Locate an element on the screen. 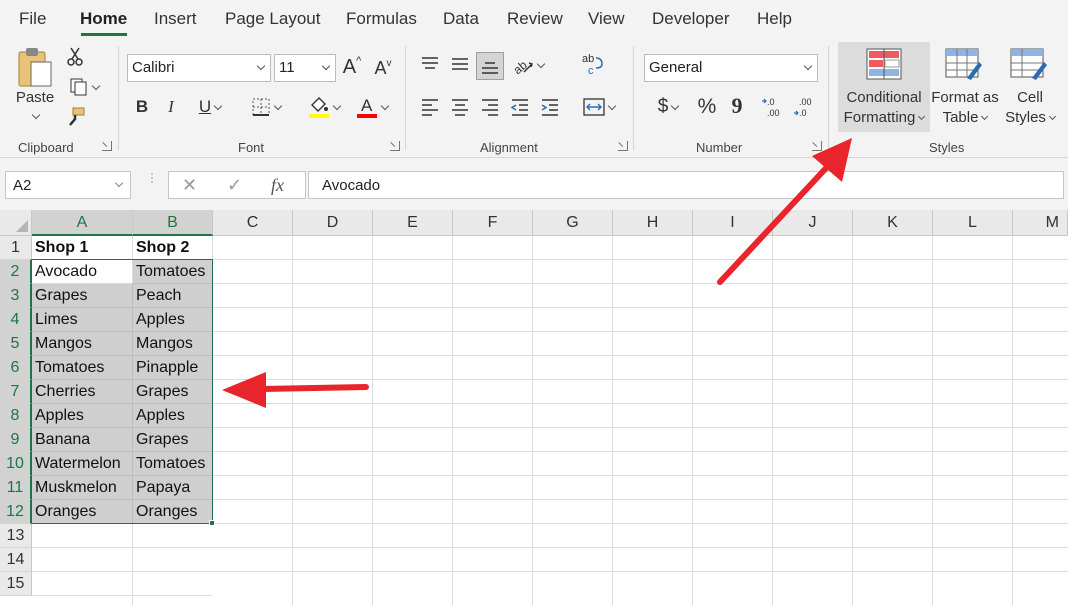 This screenshot has width=1068, height=605. row-header-7: 7 is located at coordinates (16, 392).